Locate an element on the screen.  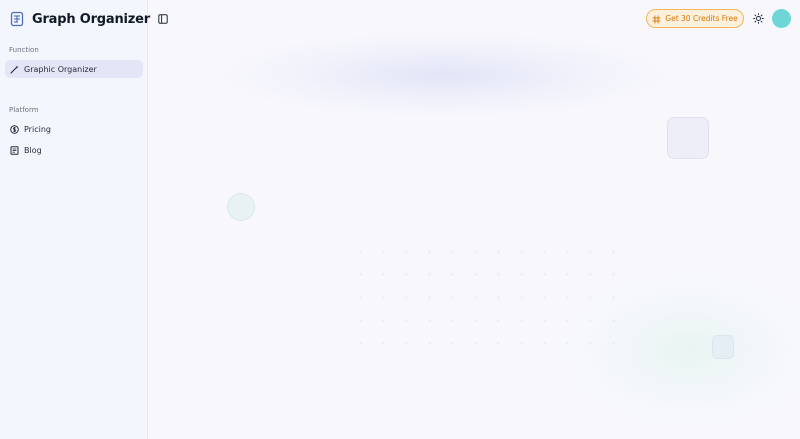
diagram-grid-icon is located at coordinates (17, 19).